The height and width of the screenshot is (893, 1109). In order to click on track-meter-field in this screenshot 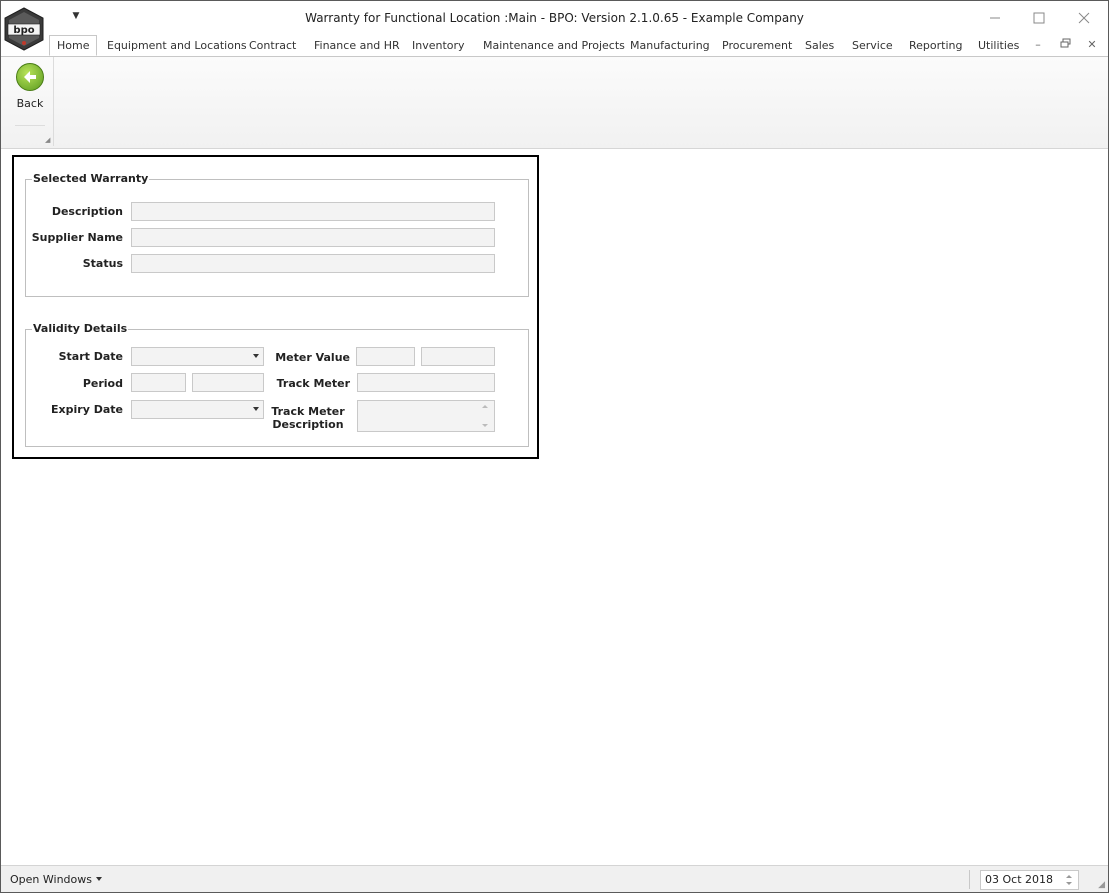, I will do `click(426, 382)`.